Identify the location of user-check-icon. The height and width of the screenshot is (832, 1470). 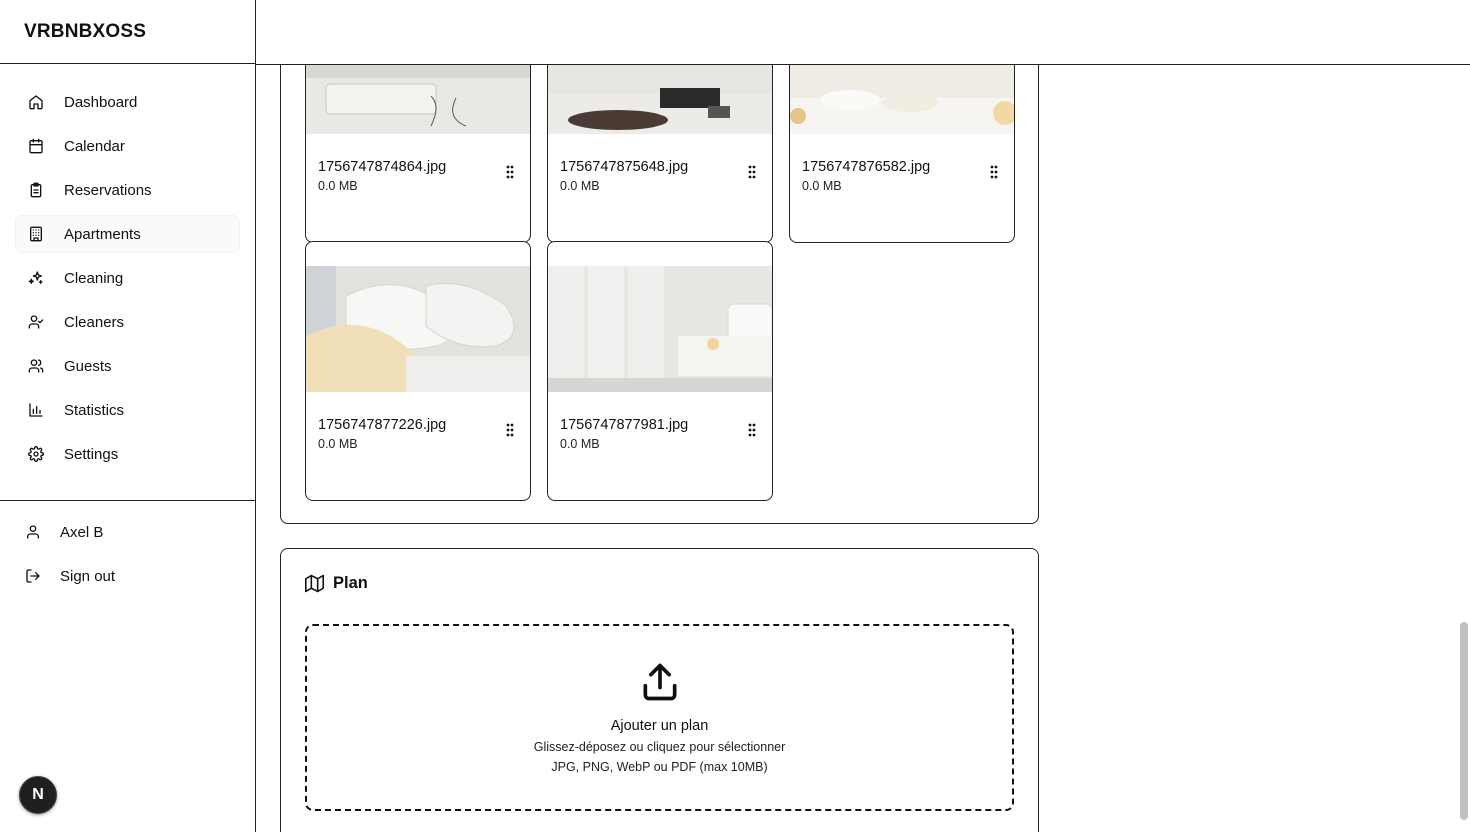
(36, 322).